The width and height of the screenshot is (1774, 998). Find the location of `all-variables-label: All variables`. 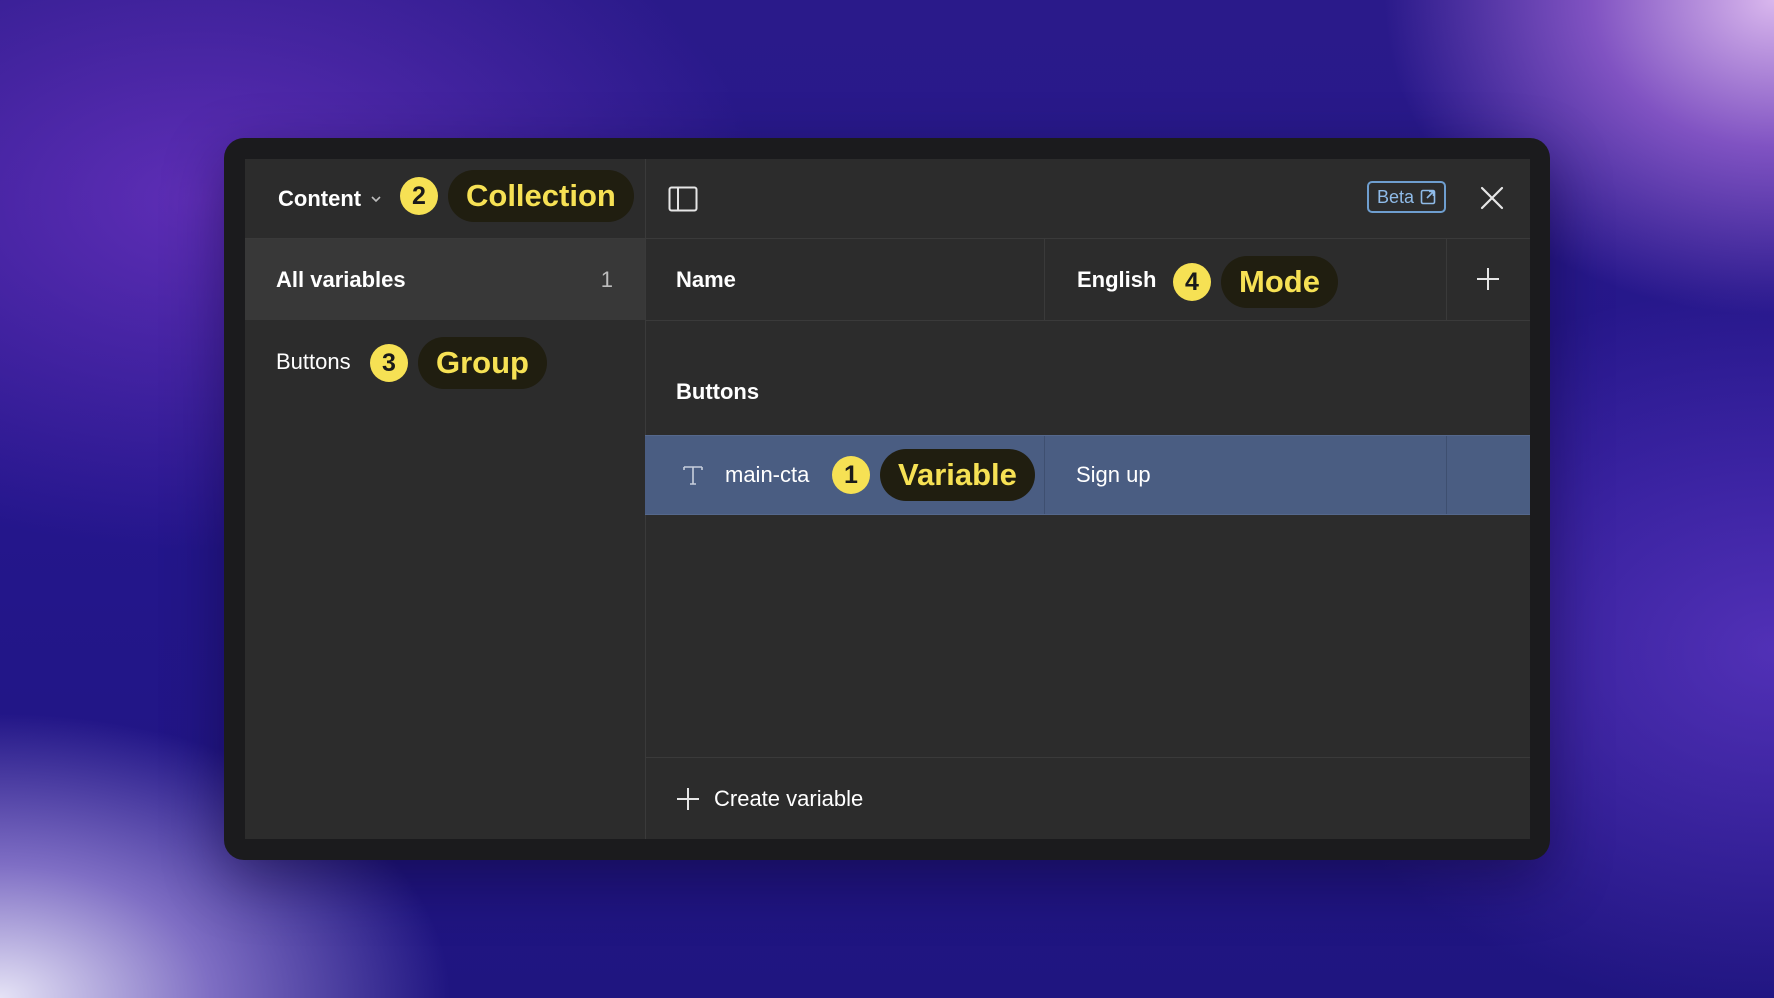

all-variables-label: All variables is located at coordinates (341, 279).